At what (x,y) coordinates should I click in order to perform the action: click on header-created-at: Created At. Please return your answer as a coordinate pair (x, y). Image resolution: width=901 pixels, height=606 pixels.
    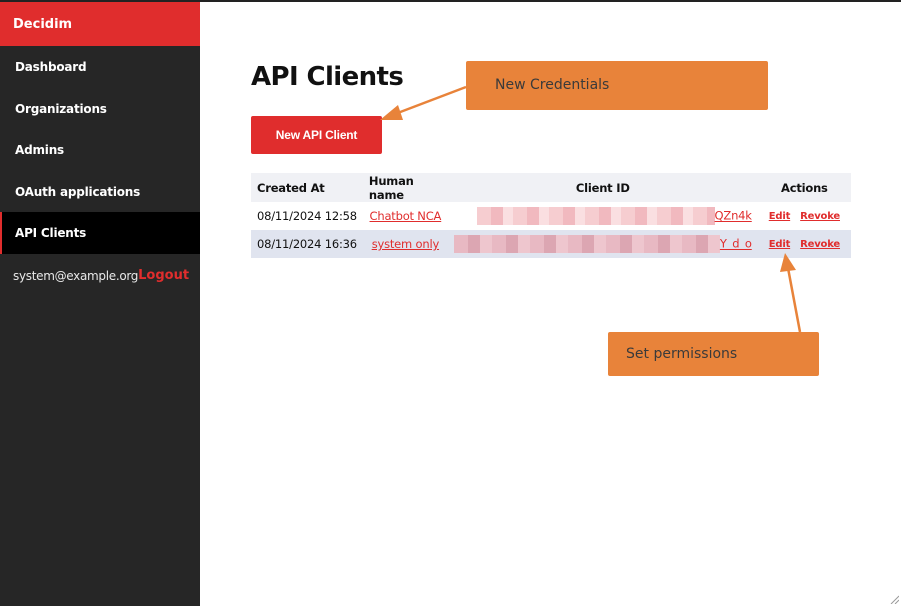
    Looking at the image, I should click on (291, 187).